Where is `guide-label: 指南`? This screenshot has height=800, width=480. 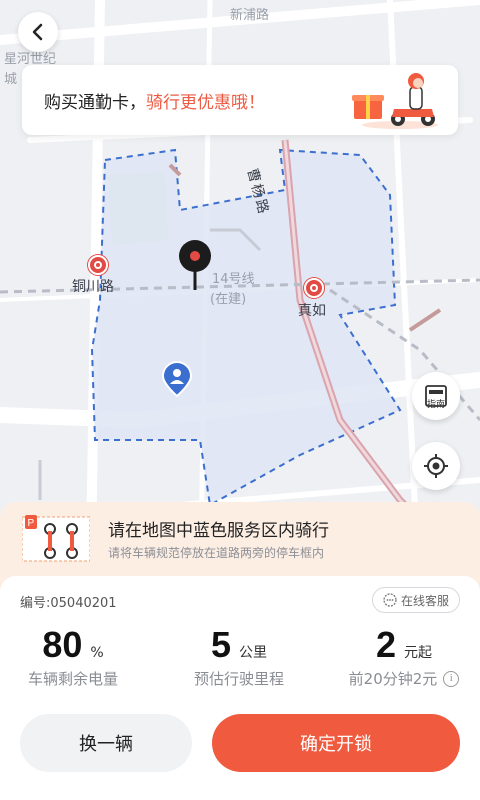
guide-label: 指南 is located at coordinates (435, 405).